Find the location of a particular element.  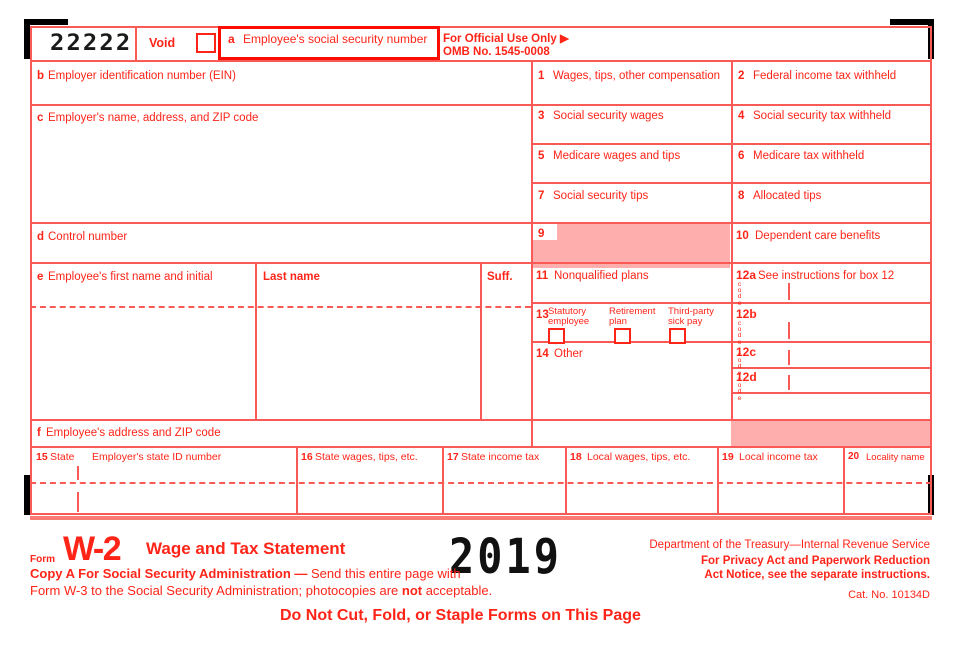

box-e-first-name-input is located at coordinates (142, 295).